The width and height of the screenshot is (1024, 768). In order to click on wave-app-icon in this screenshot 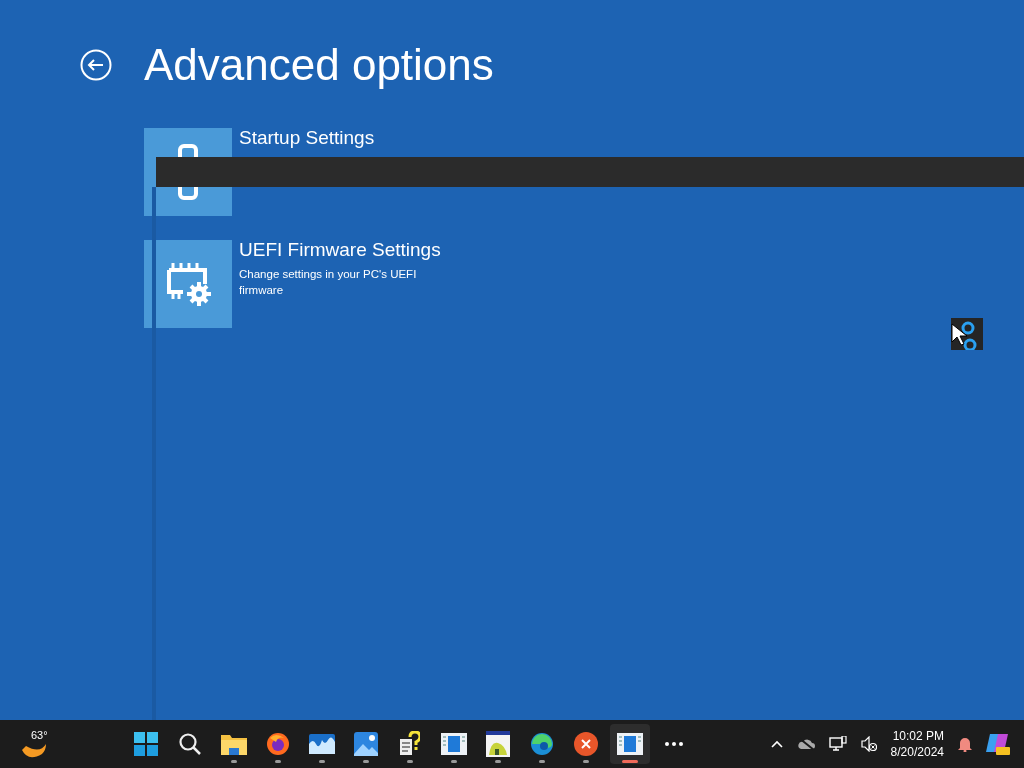, I will do `click(322, 744)`.